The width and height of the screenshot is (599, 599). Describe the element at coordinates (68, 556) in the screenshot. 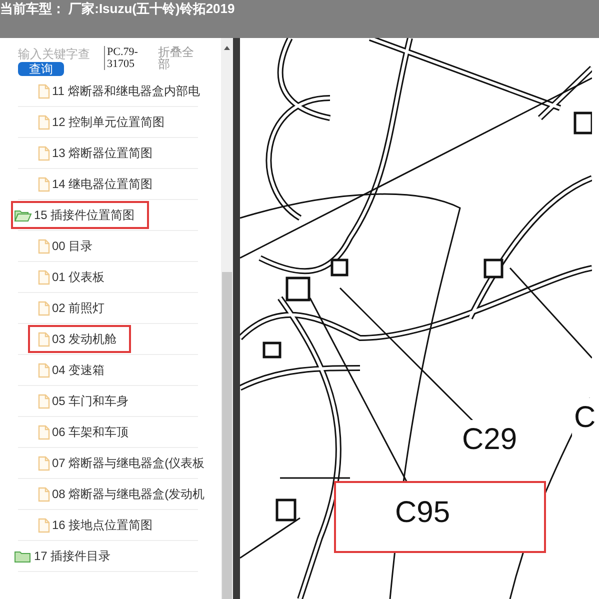

I see `tree-folder-item: 17 插接件目录` at that location.